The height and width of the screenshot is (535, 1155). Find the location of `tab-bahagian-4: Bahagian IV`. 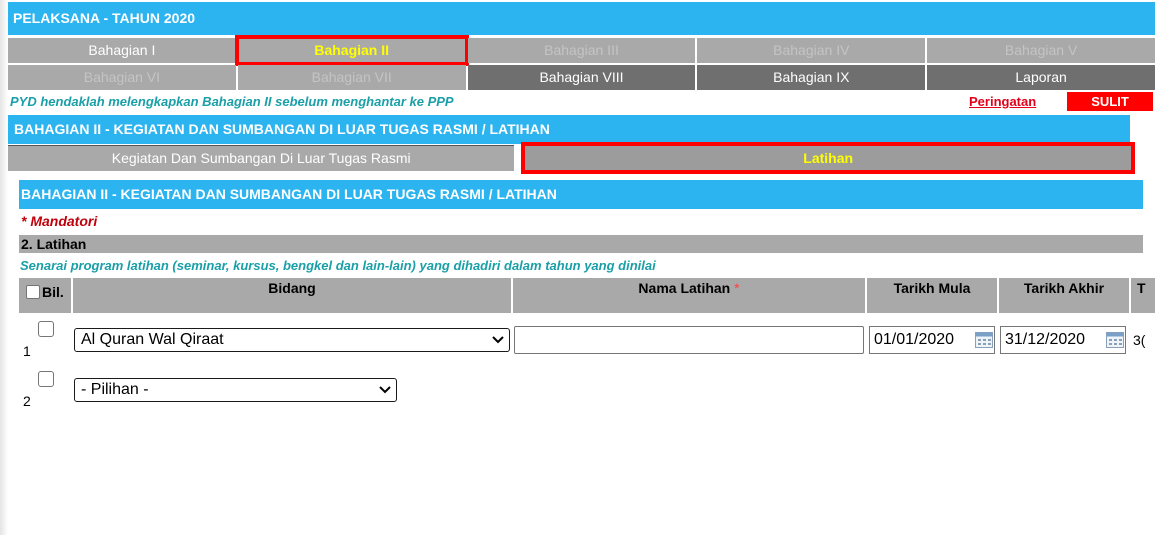

tab-bahagian-4: Bahagian IV is located at coordinates (811, 50).